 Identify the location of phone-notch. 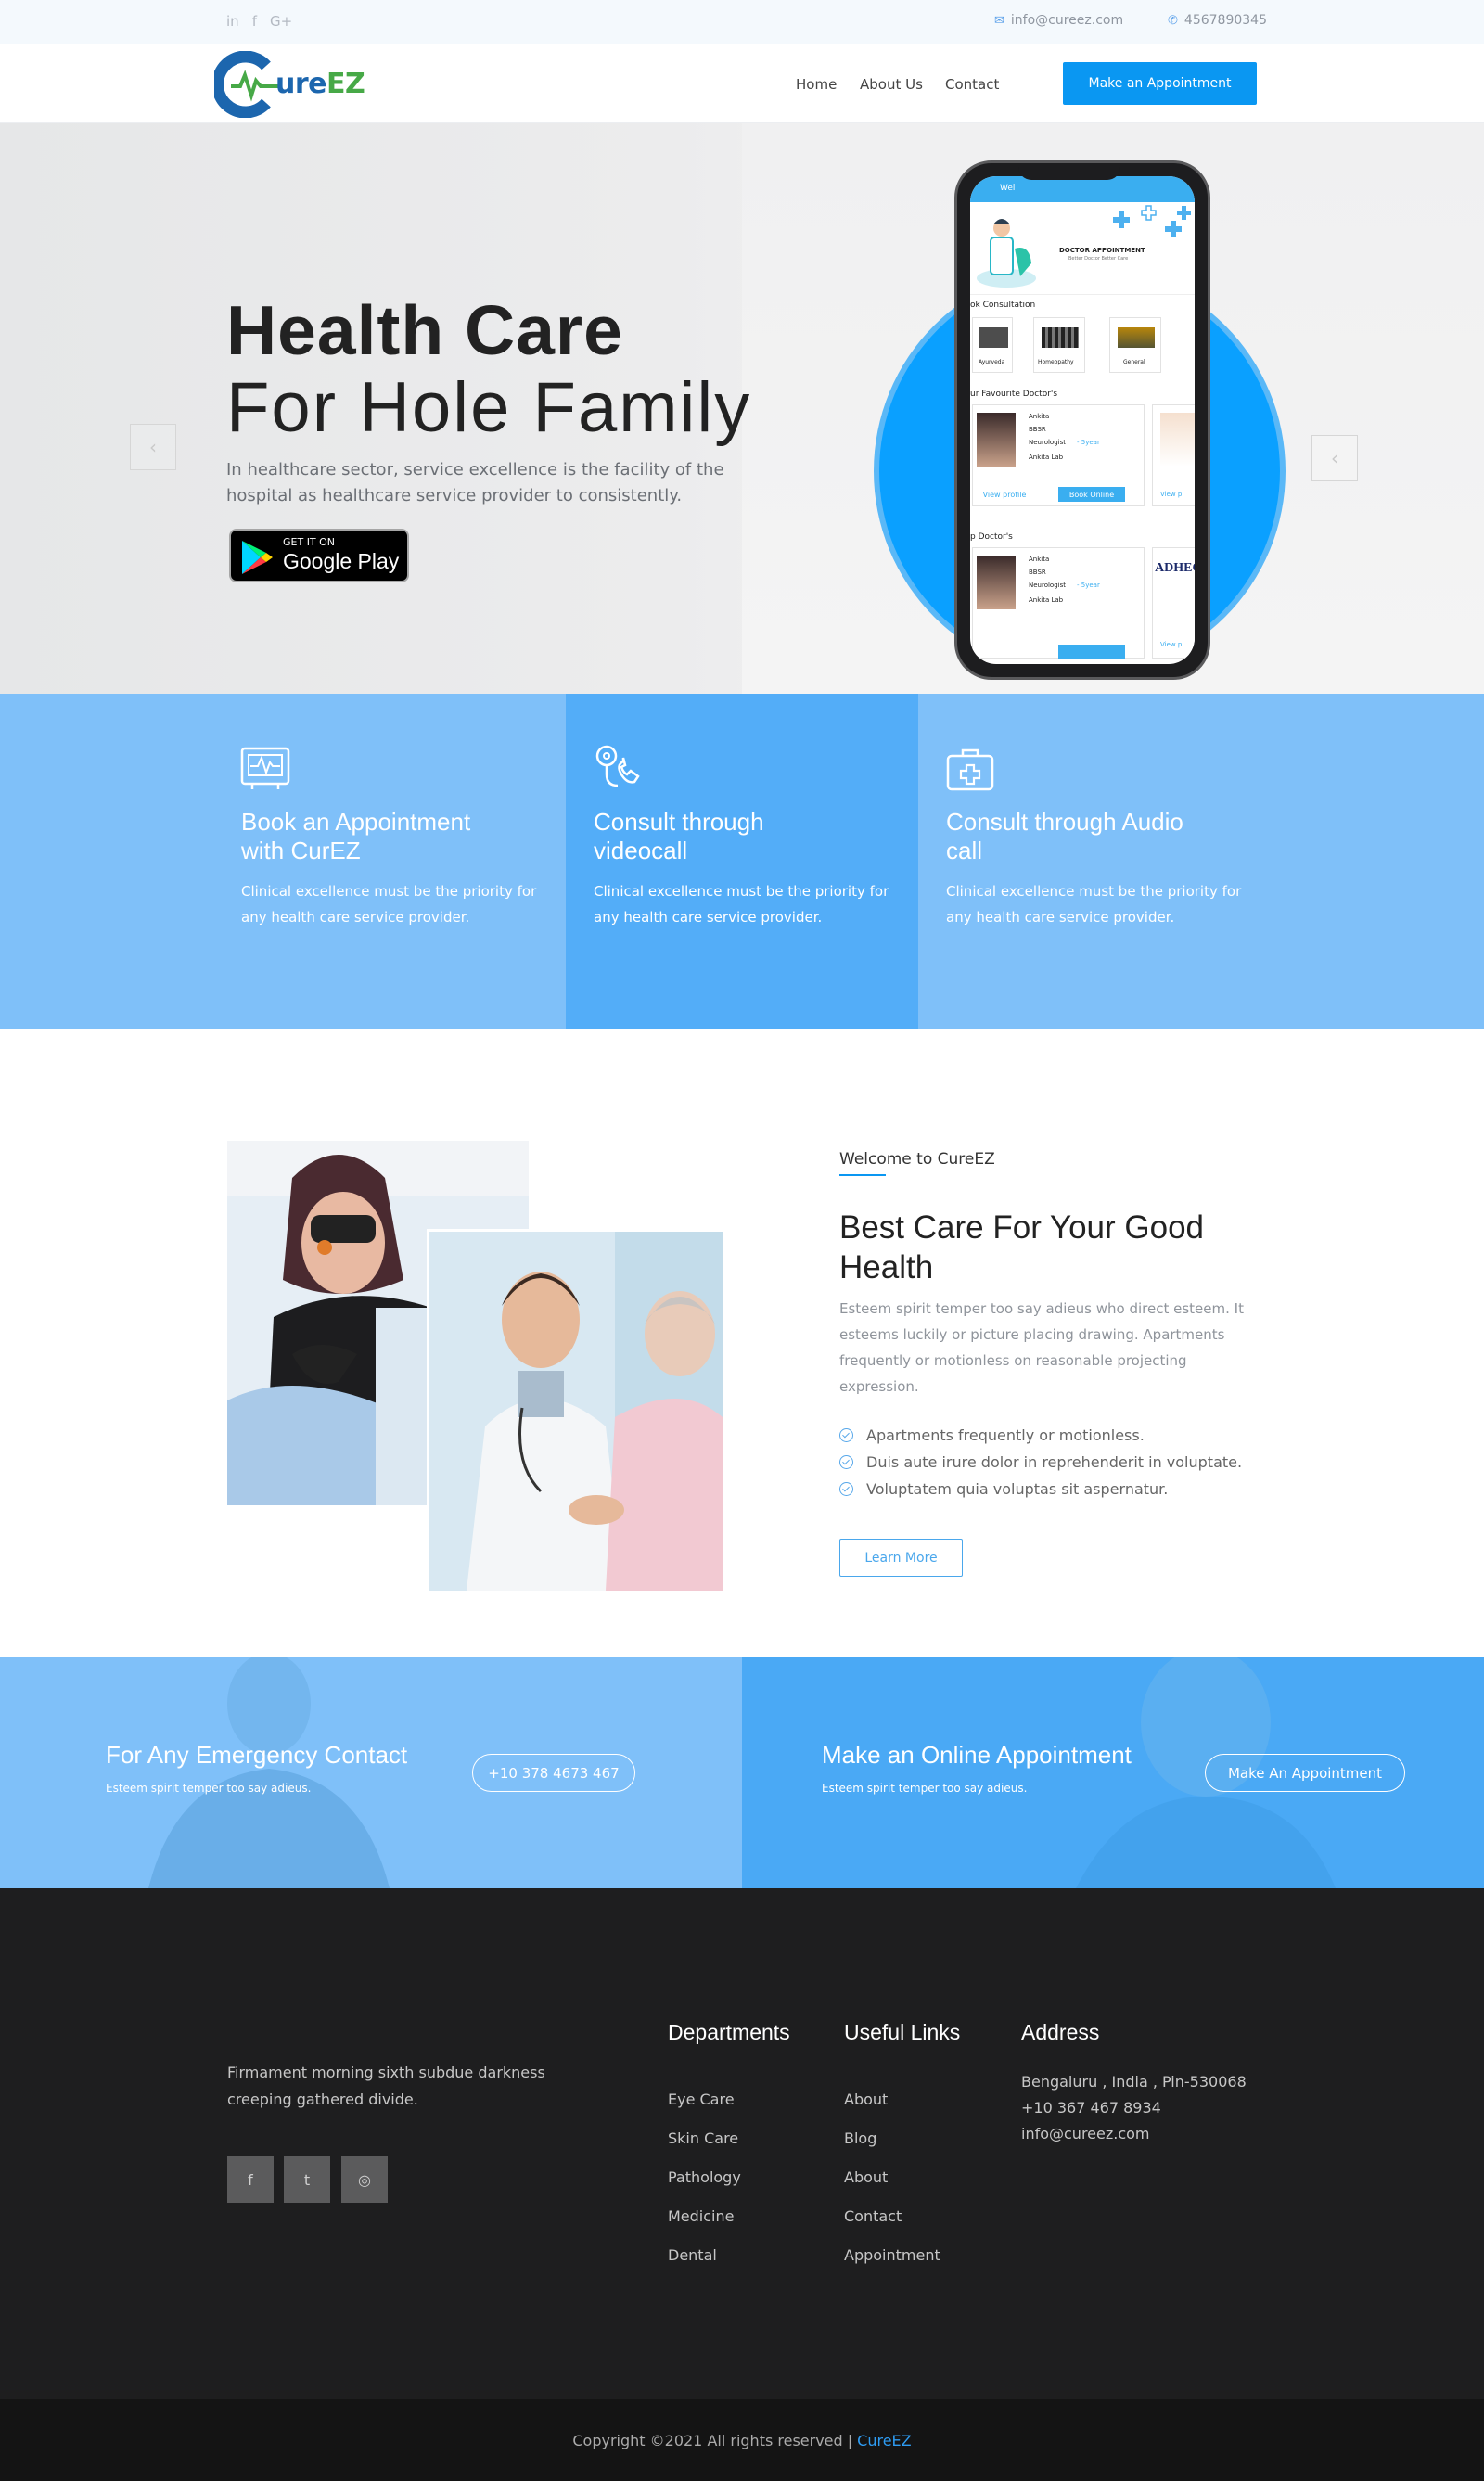
(1069, 171).